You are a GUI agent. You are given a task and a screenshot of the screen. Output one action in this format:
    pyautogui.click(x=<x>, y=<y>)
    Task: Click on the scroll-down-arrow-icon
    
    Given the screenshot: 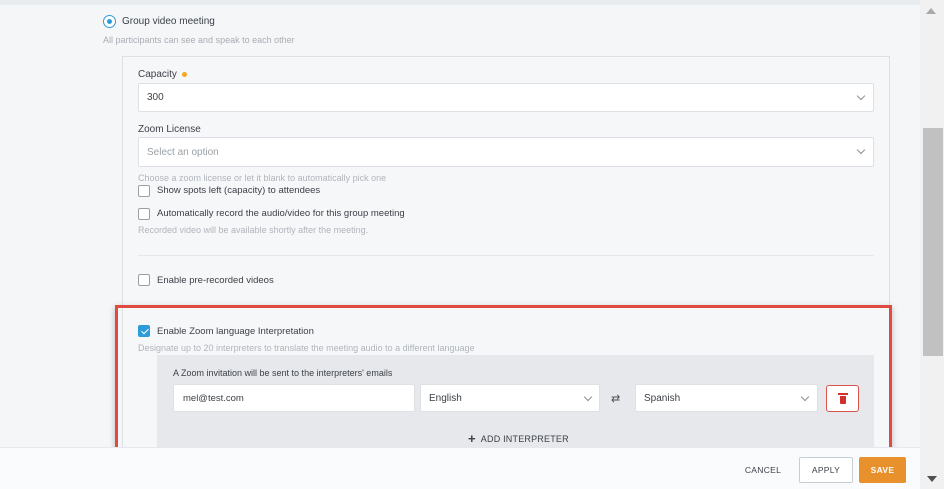 What is the action you would take?
    pyautogui.click(x=932, y=479)
    